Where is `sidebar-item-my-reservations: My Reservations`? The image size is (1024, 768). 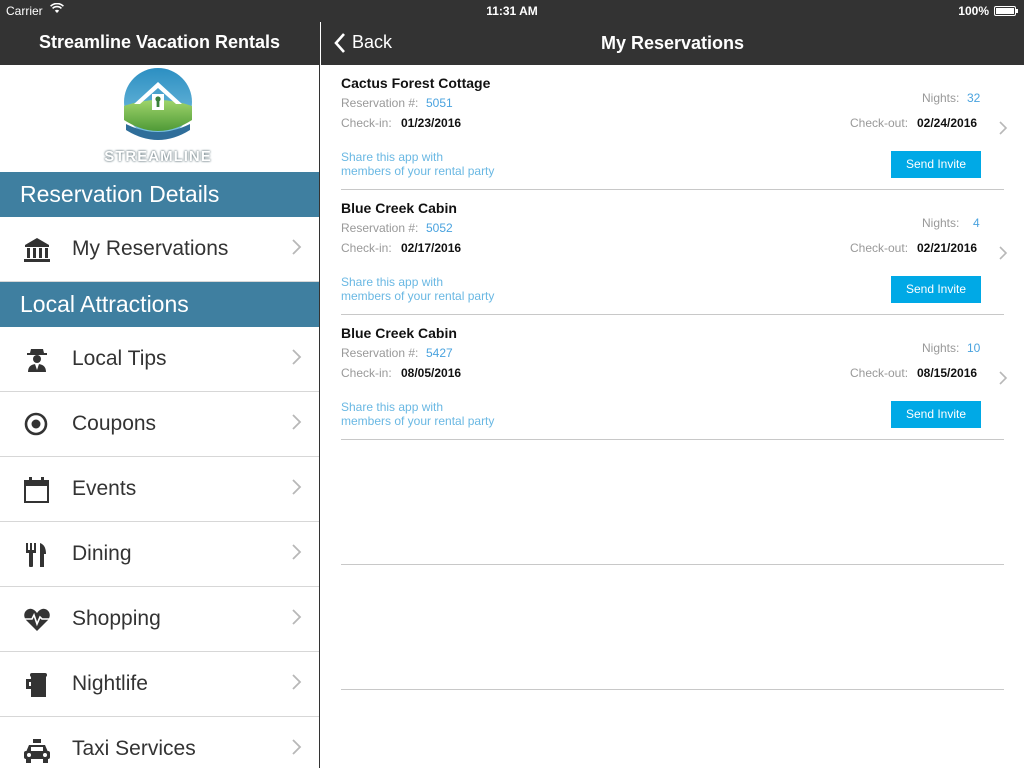 sidebar-item-my-reservations: My Reservations is located at coordinates (159, 249).